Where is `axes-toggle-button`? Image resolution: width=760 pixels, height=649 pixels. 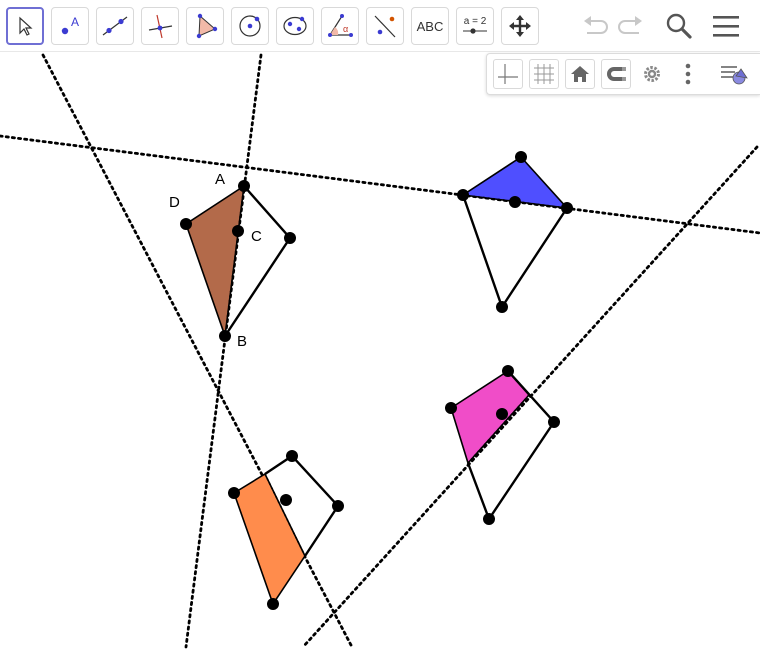
axes-toggle-button is located at coordinates (508, 74).